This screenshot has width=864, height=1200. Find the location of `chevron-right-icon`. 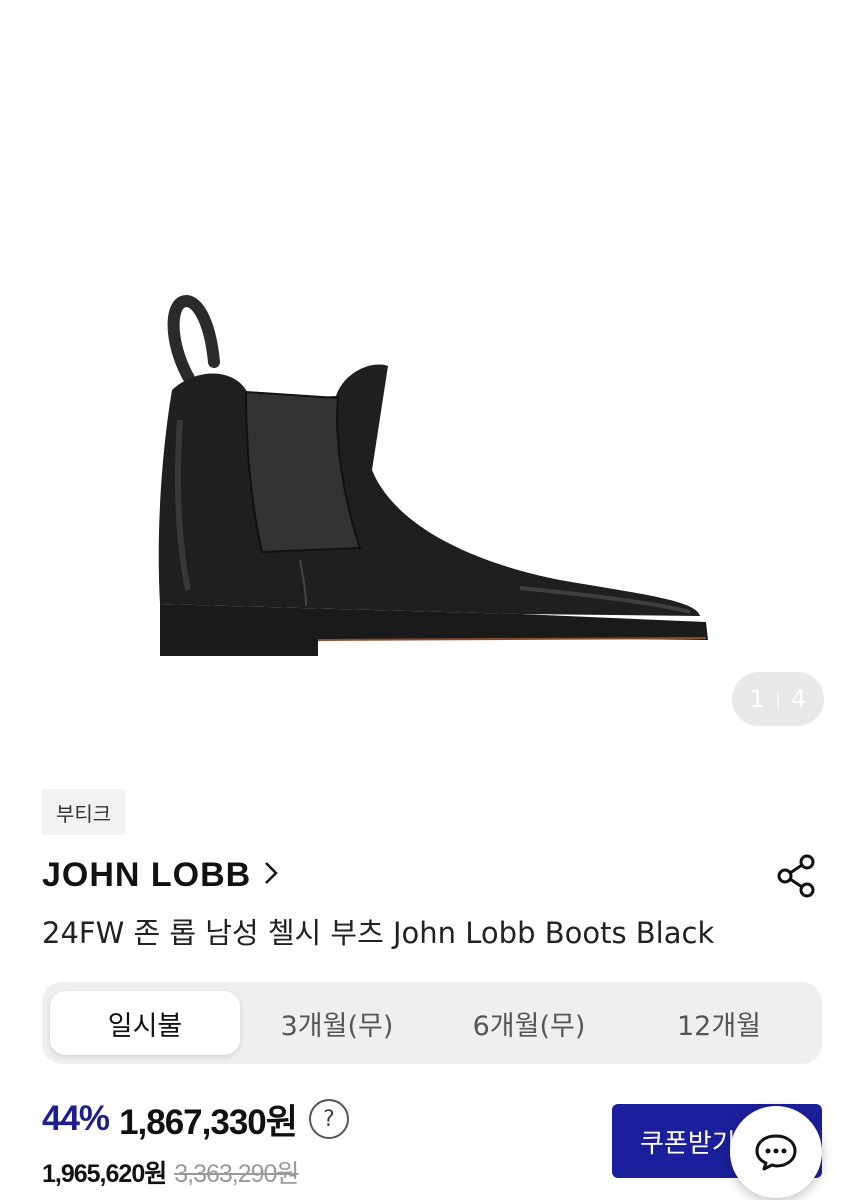

chevron-right-icon is located at coordinates (271, 875).